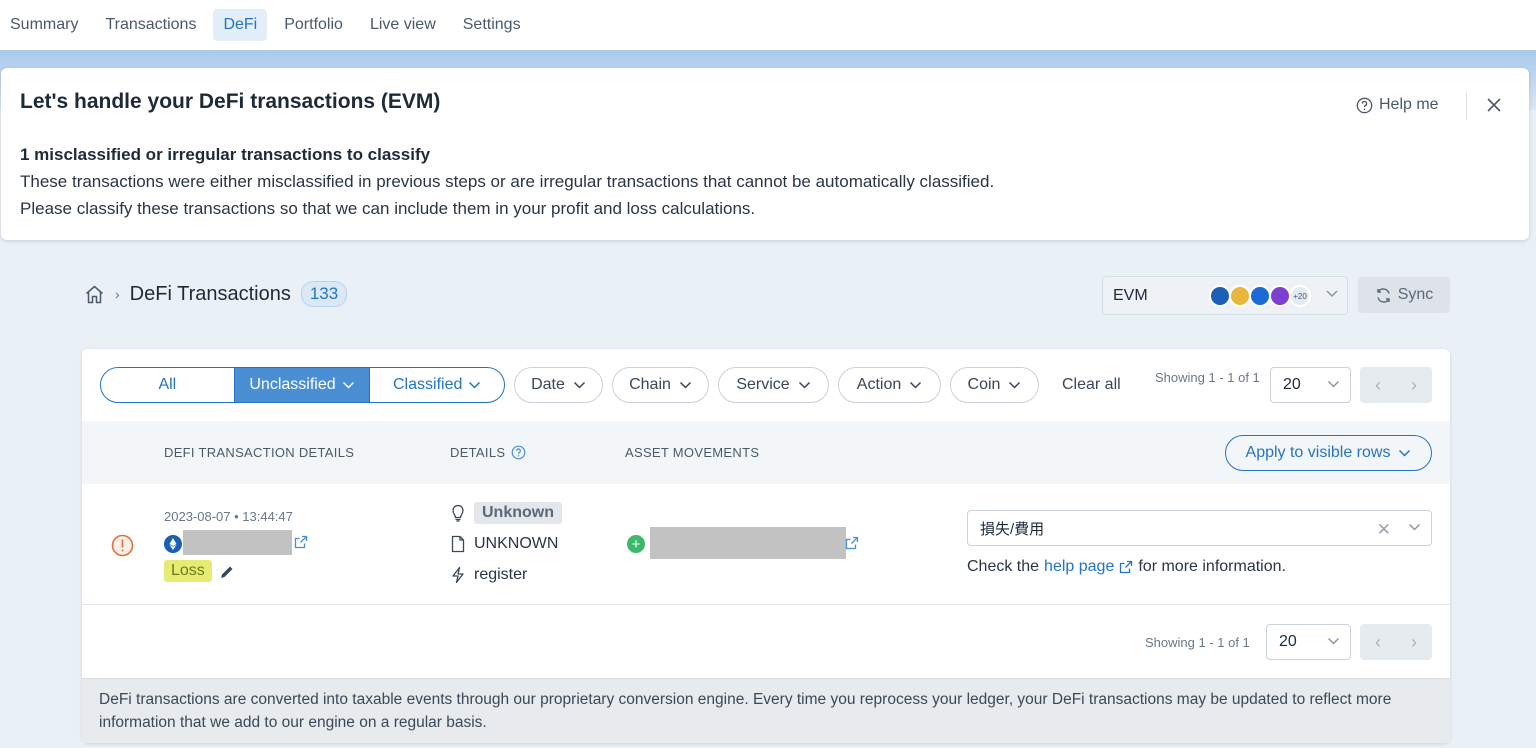  I want to click on column-header-details: DETAILS, so click(488, 452).